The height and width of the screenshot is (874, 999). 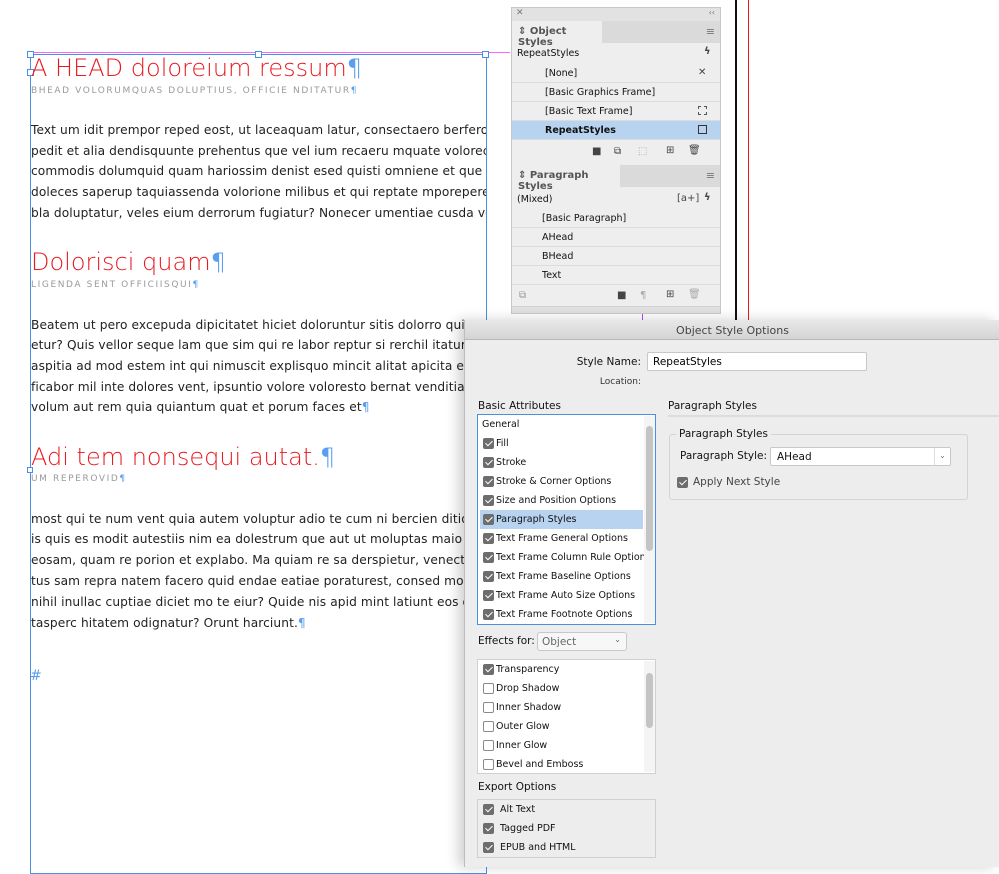 I want to click on list-item: Stroke & Corner Options, so click(x=561, y=481).